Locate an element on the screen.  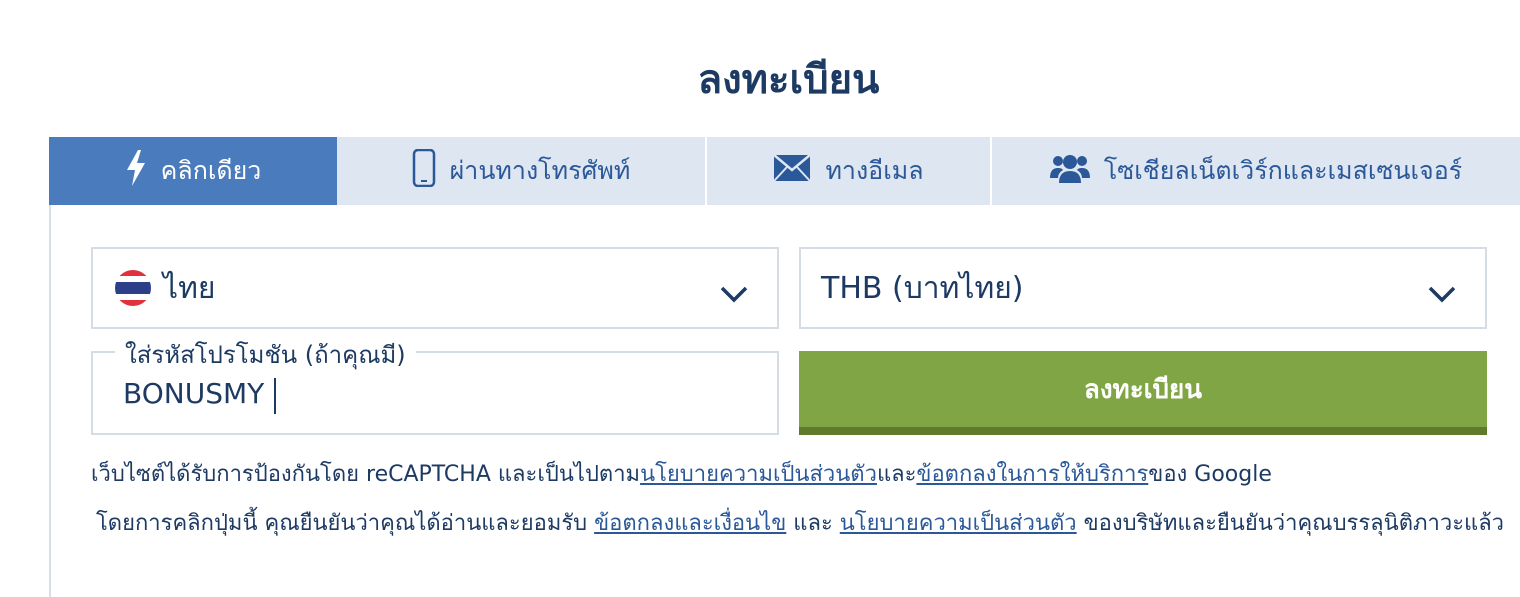
promo-code-input is located at coordinates (423, 393).